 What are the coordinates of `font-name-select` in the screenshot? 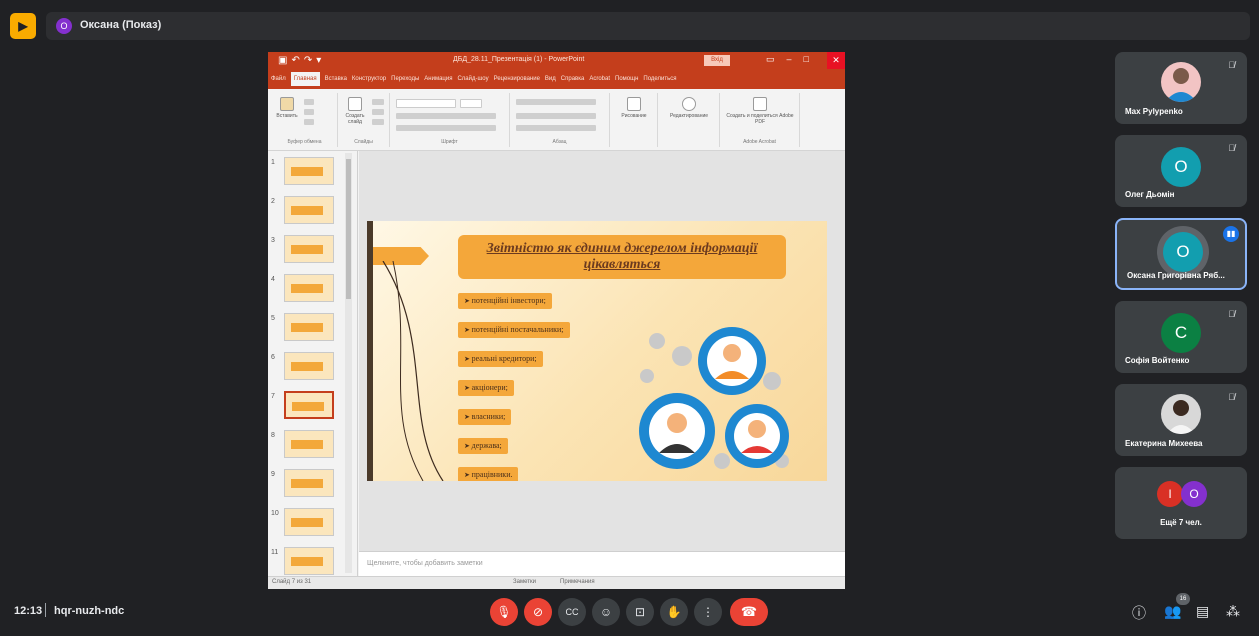 It's located at (426, 103).